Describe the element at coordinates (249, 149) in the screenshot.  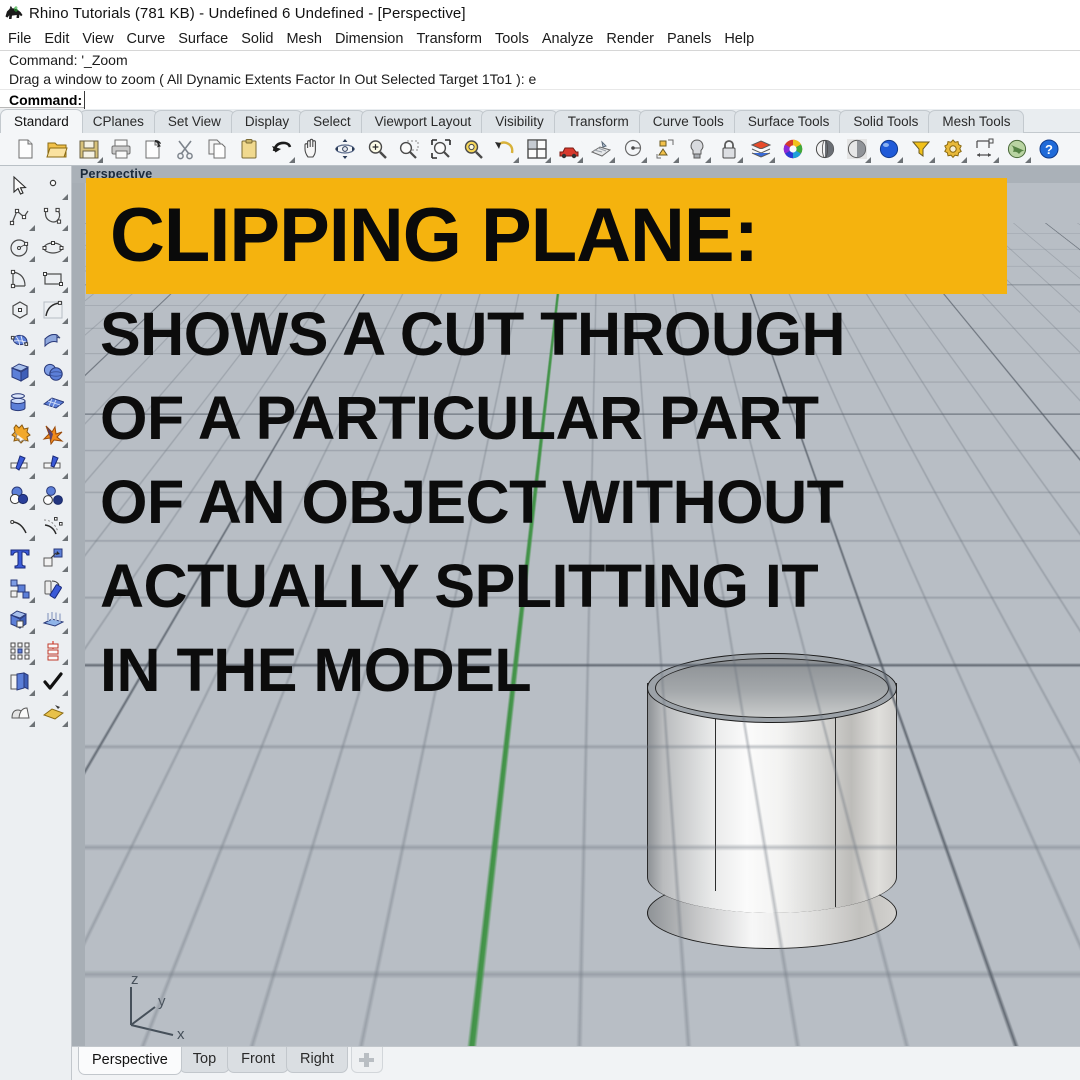
I see `paste-icon` at that location.